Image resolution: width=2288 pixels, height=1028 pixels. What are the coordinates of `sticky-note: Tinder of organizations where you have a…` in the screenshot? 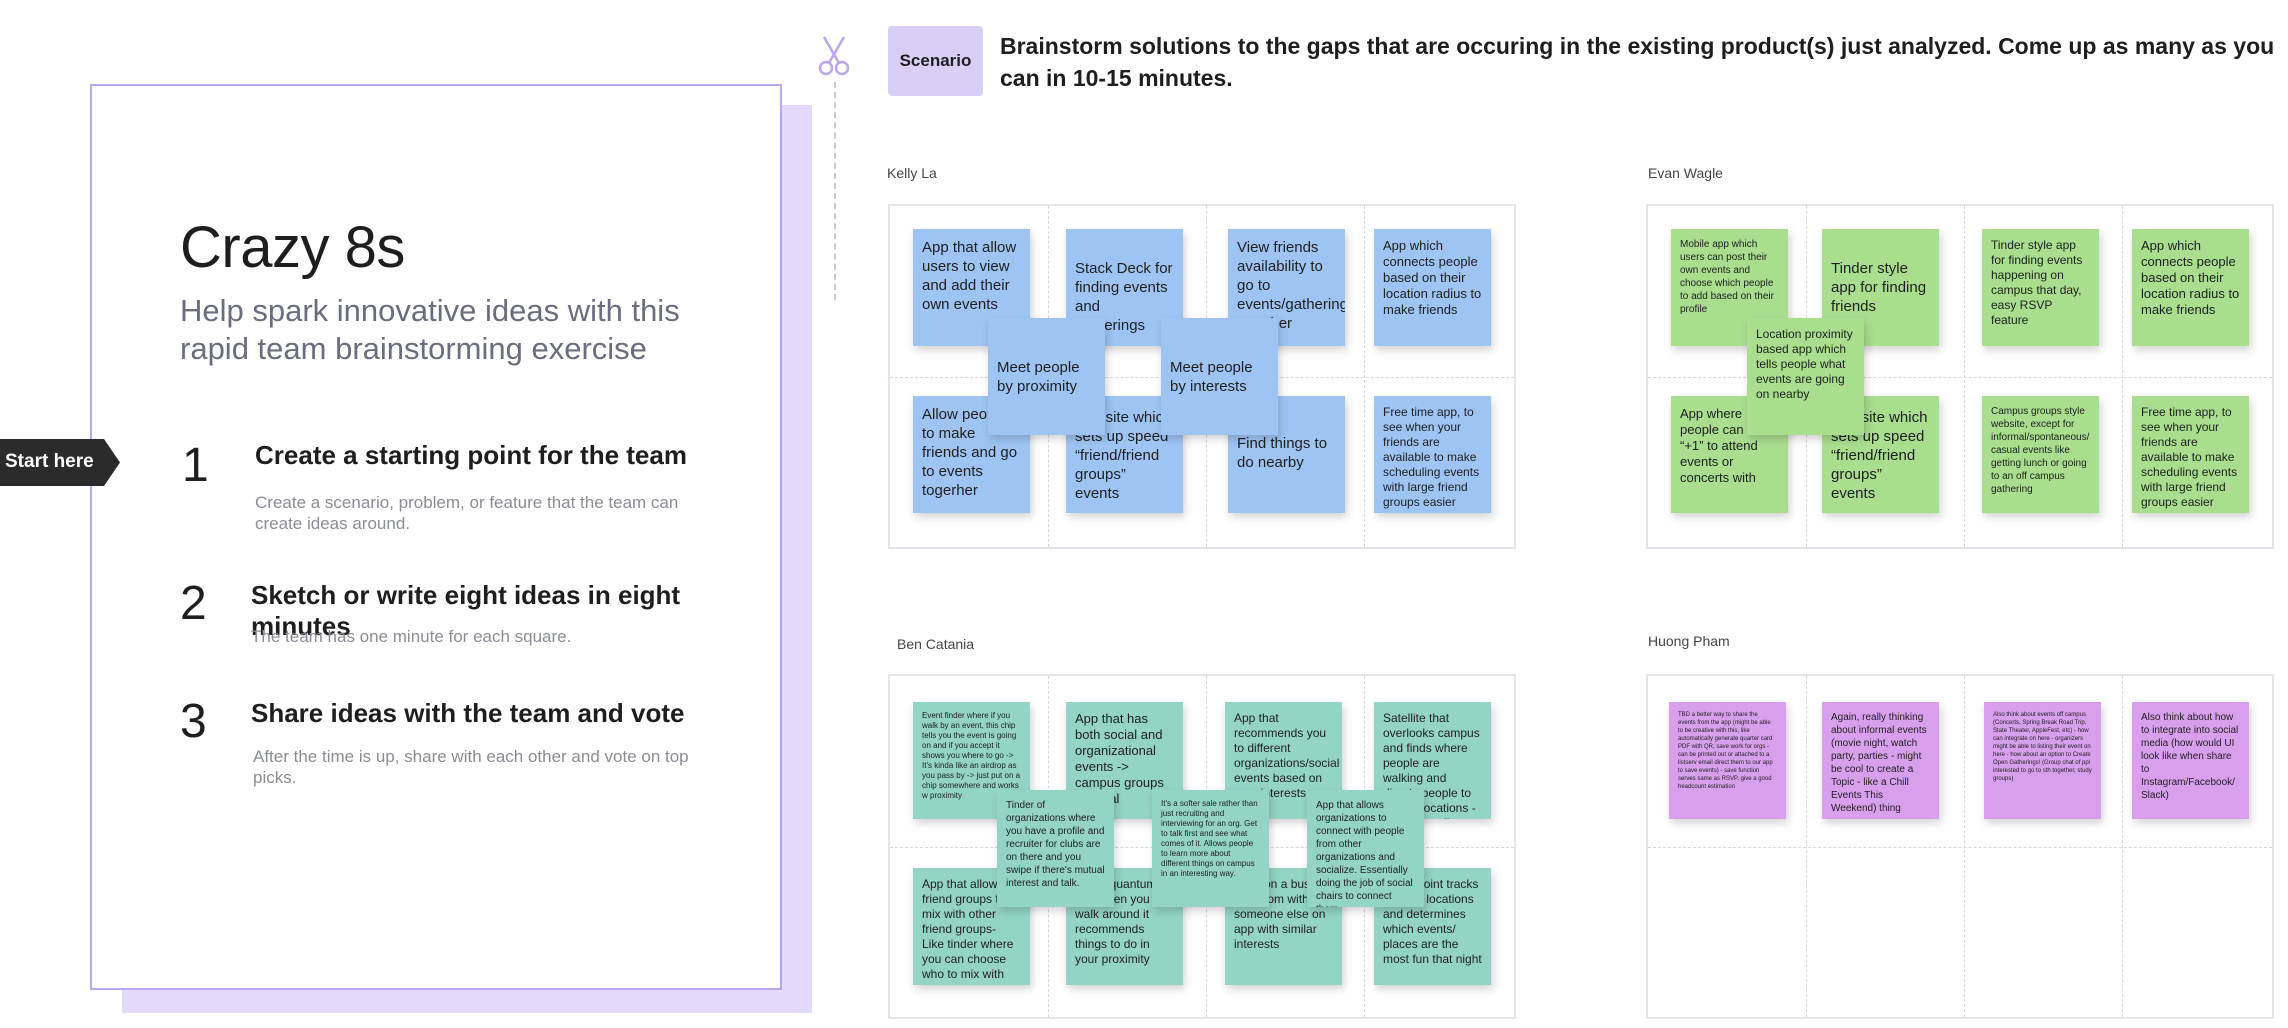 It's located at (1055, 848).